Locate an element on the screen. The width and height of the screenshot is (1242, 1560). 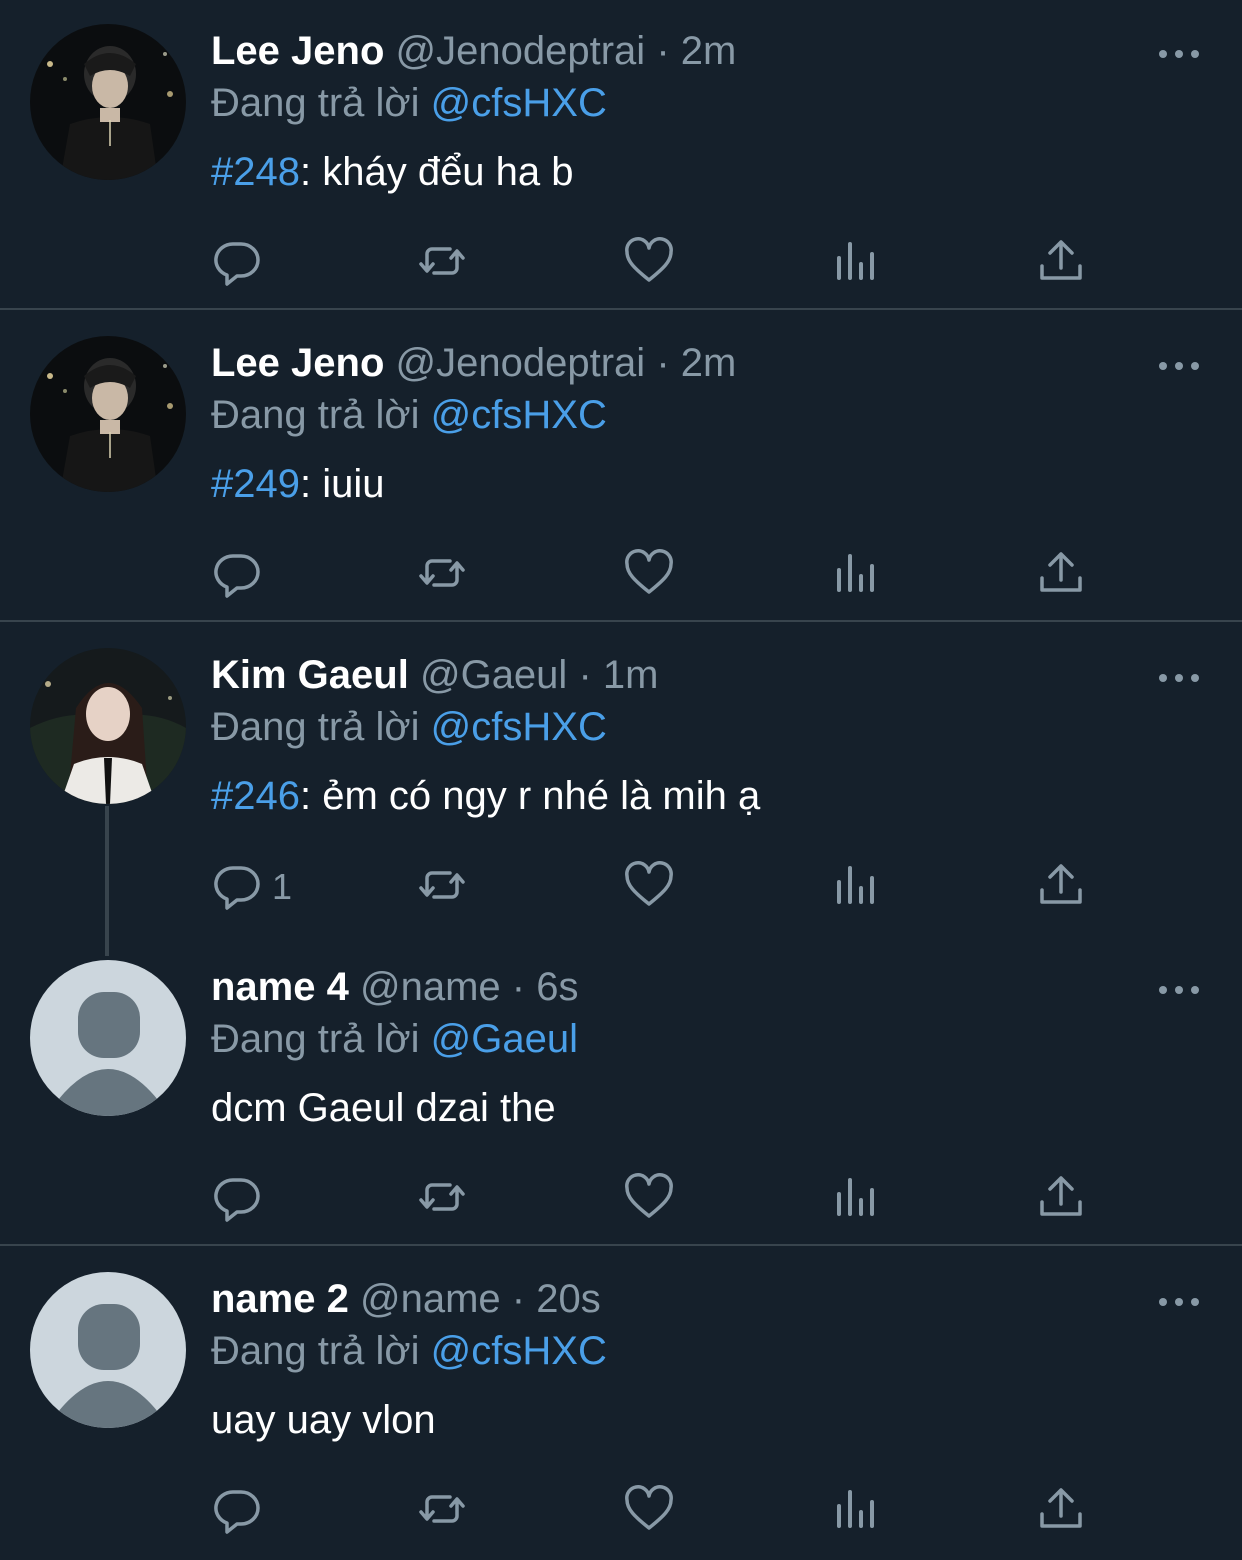
timestamp: · 1m is located at coordinates (618, 675).